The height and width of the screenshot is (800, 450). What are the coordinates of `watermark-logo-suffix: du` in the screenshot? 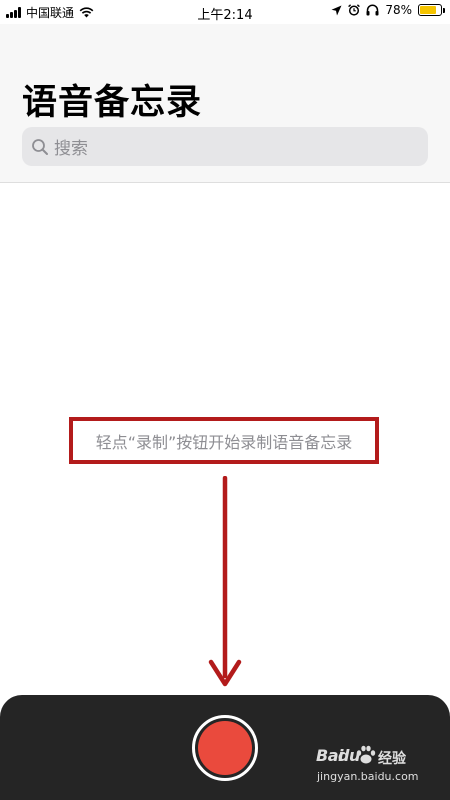 It's located at (349, 755).